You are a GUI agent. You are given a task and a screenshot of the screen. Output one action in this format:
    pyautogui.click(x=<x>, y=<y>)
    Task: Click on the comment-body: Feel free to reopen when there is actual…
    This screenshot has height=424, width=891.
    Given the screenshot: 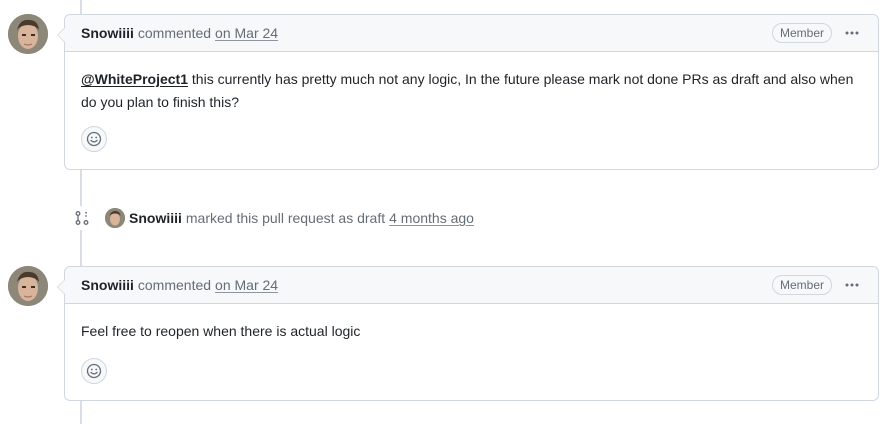 What is the action you would take?
    pyautogui.click(x=471, y=323)
    